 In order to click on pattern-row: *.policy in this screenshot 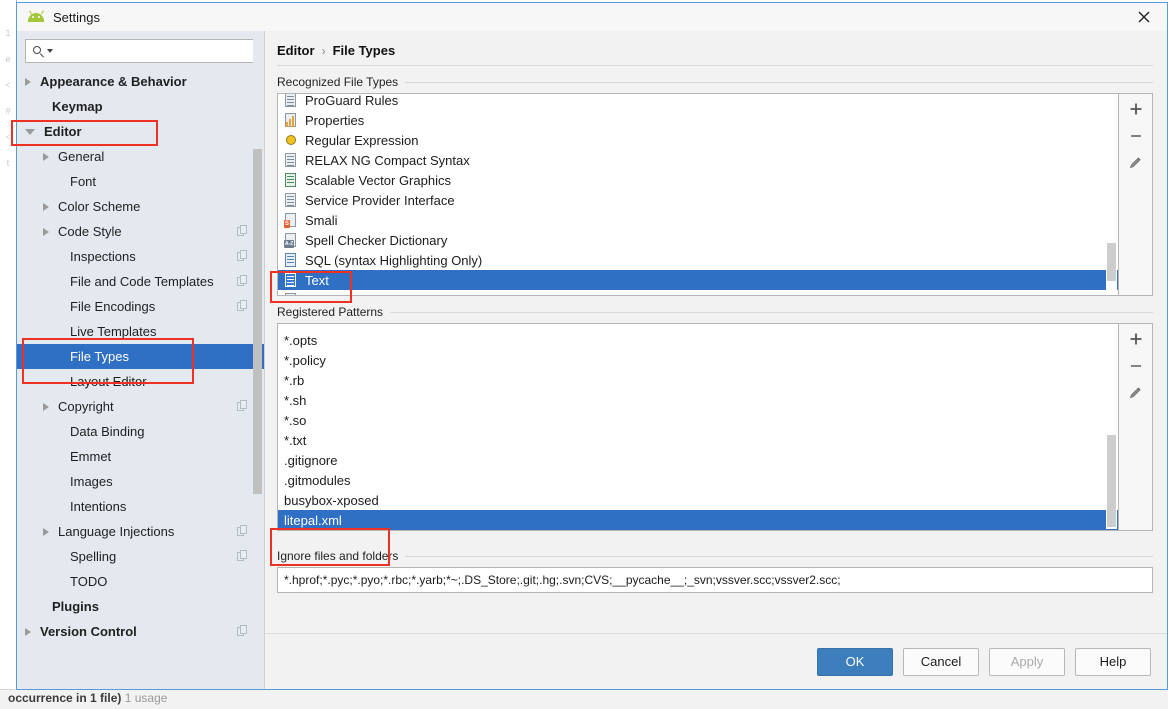, I will do `click(698, 360)`.